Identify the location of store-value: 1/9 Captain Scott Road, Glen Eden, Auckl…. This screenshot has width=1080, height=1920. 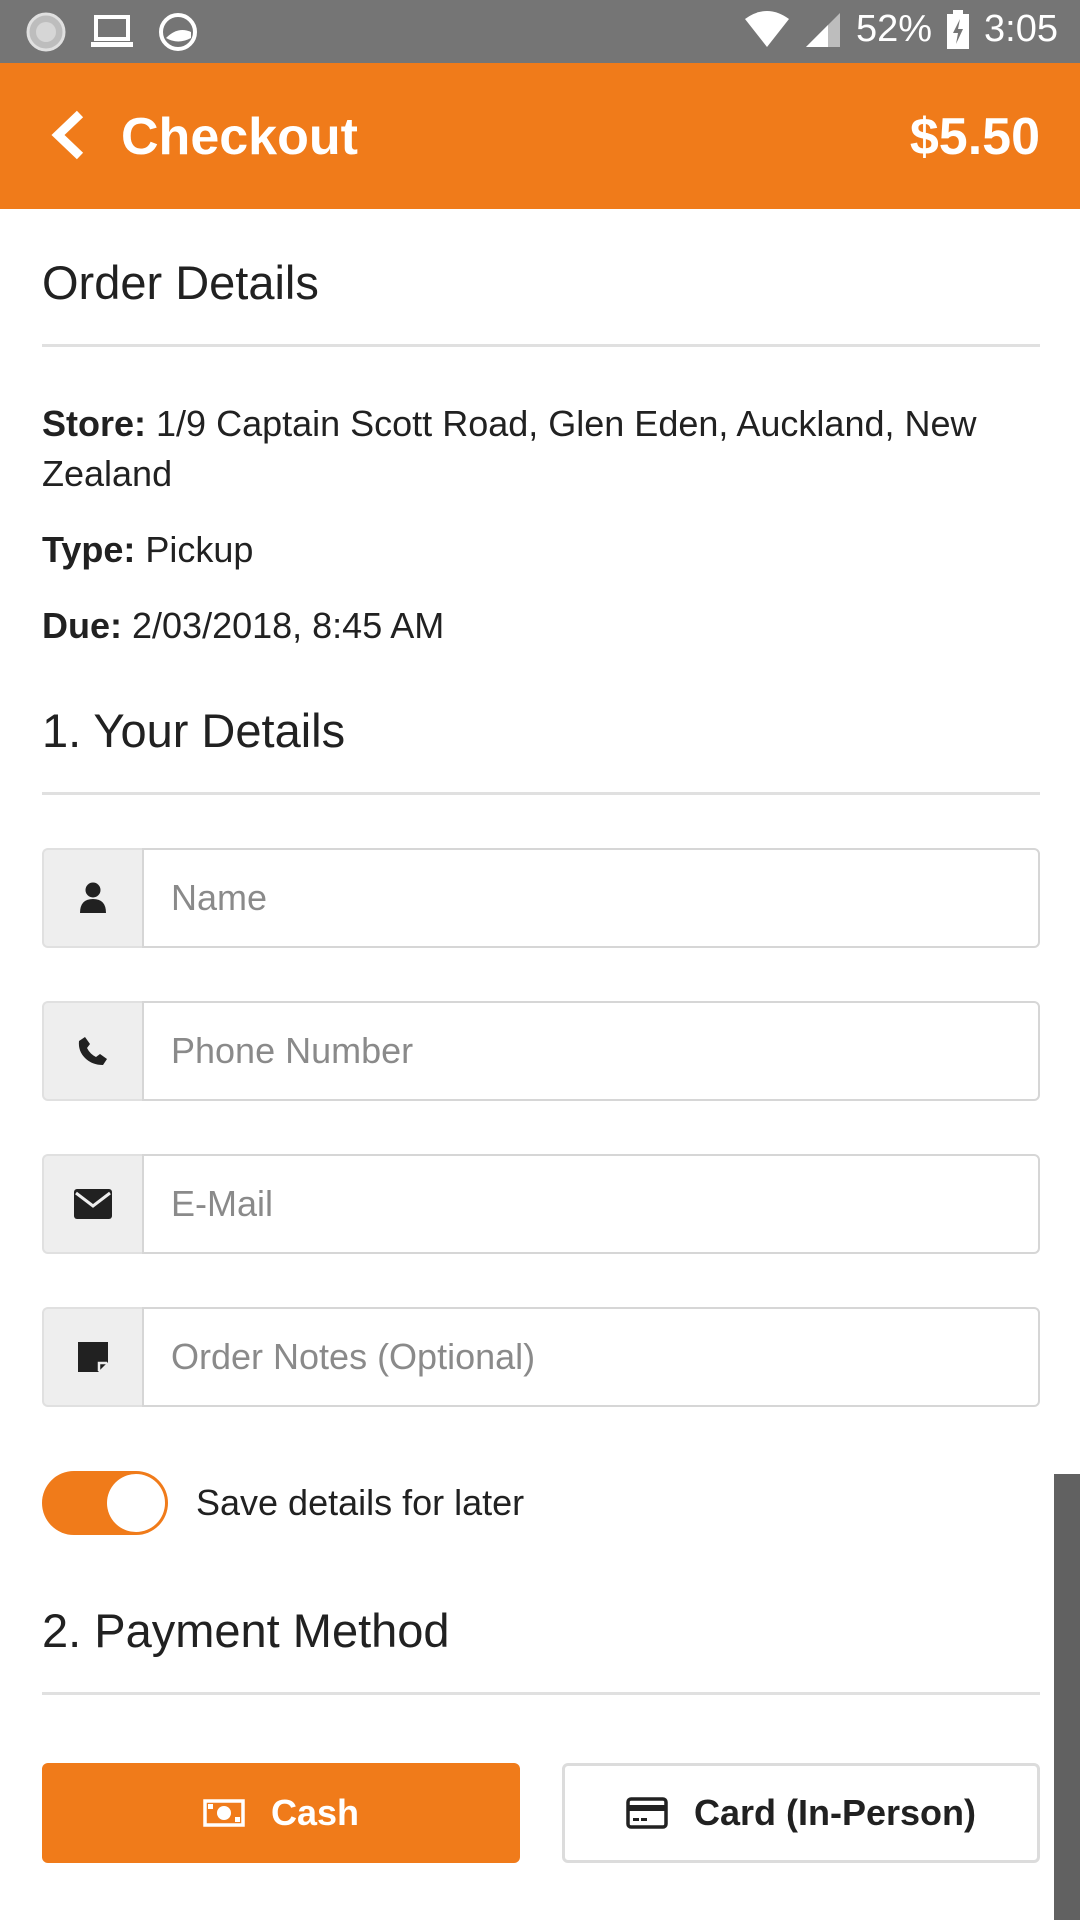
(509, 448).